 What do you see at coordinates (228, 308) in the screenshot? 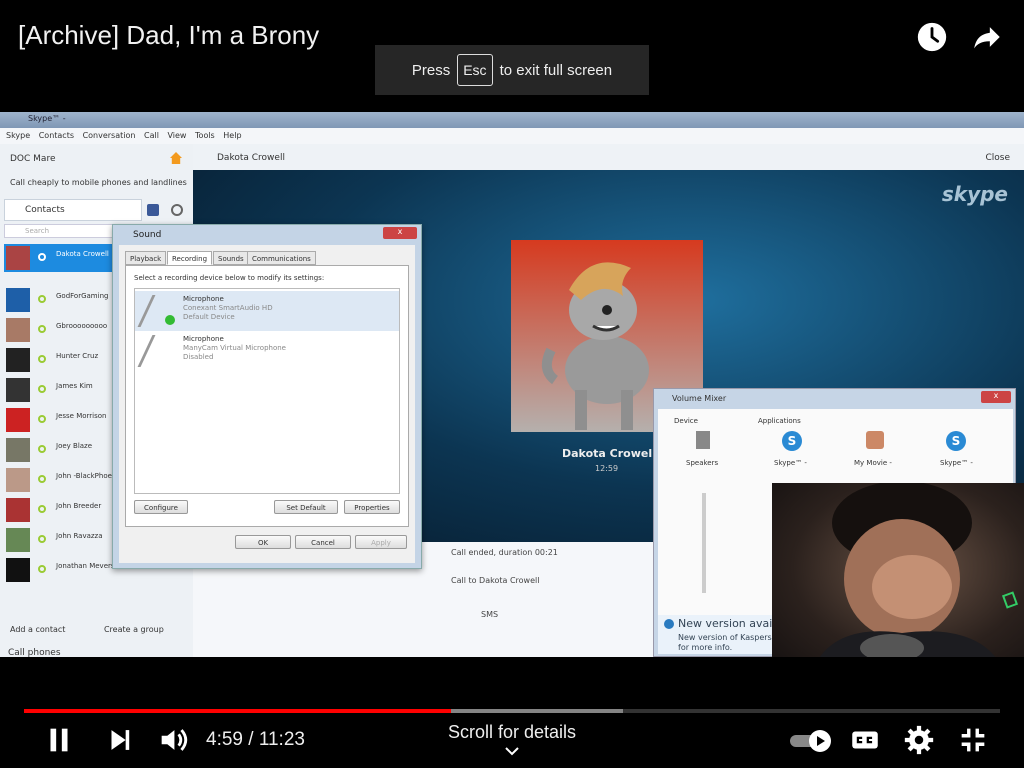
I see `device-driver: Conexant SmartAudio HD` at bounding box center [228, 308].